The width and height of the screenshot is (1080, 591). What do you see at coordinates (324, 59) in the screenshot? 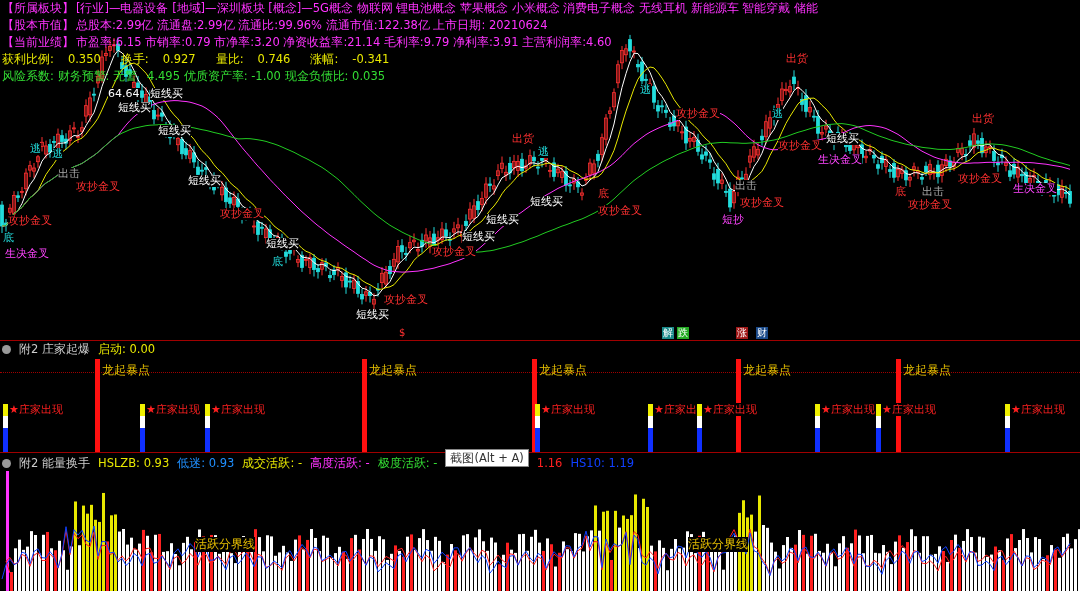
I see `metric-label: 涨幅:` at bounding box center [324, 59].